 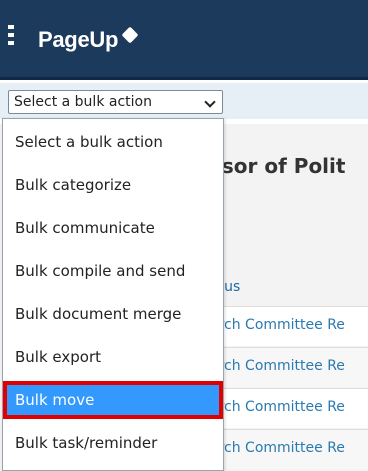 I want to click on option-bulk-compile-and-send: Bulk compile and send, so click(x=113, y=271).